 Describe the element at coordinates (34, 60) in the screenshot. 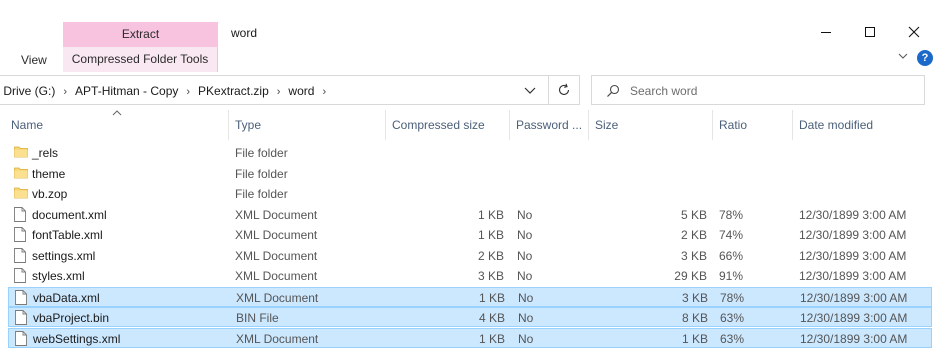

I see `tab-view: View` at that location.